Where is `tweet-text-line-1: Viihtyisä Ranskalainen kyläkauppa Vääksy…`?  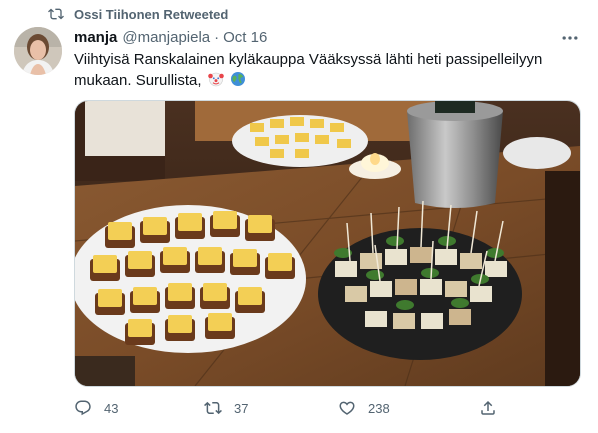 tweet-text-line-1: Viihtyisä Ranskalainen kyläkauppa Vääksy… is located at coordinates (308, 59).